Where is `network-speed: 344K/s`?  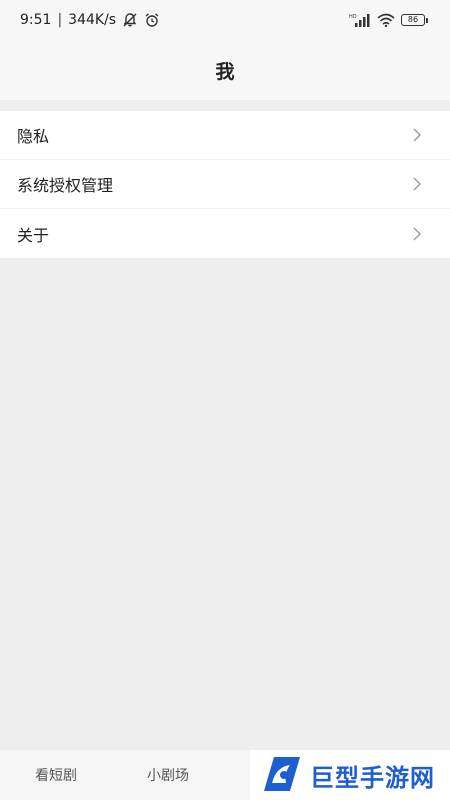 network-speed: 344K/s is located at coordinates (92, 20).